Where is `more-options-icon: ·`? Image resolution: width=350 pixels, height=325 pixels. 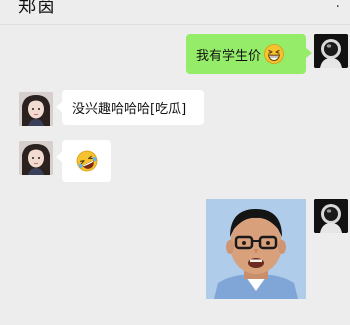
more-options-icon: · is located at coordinates (338, 7).